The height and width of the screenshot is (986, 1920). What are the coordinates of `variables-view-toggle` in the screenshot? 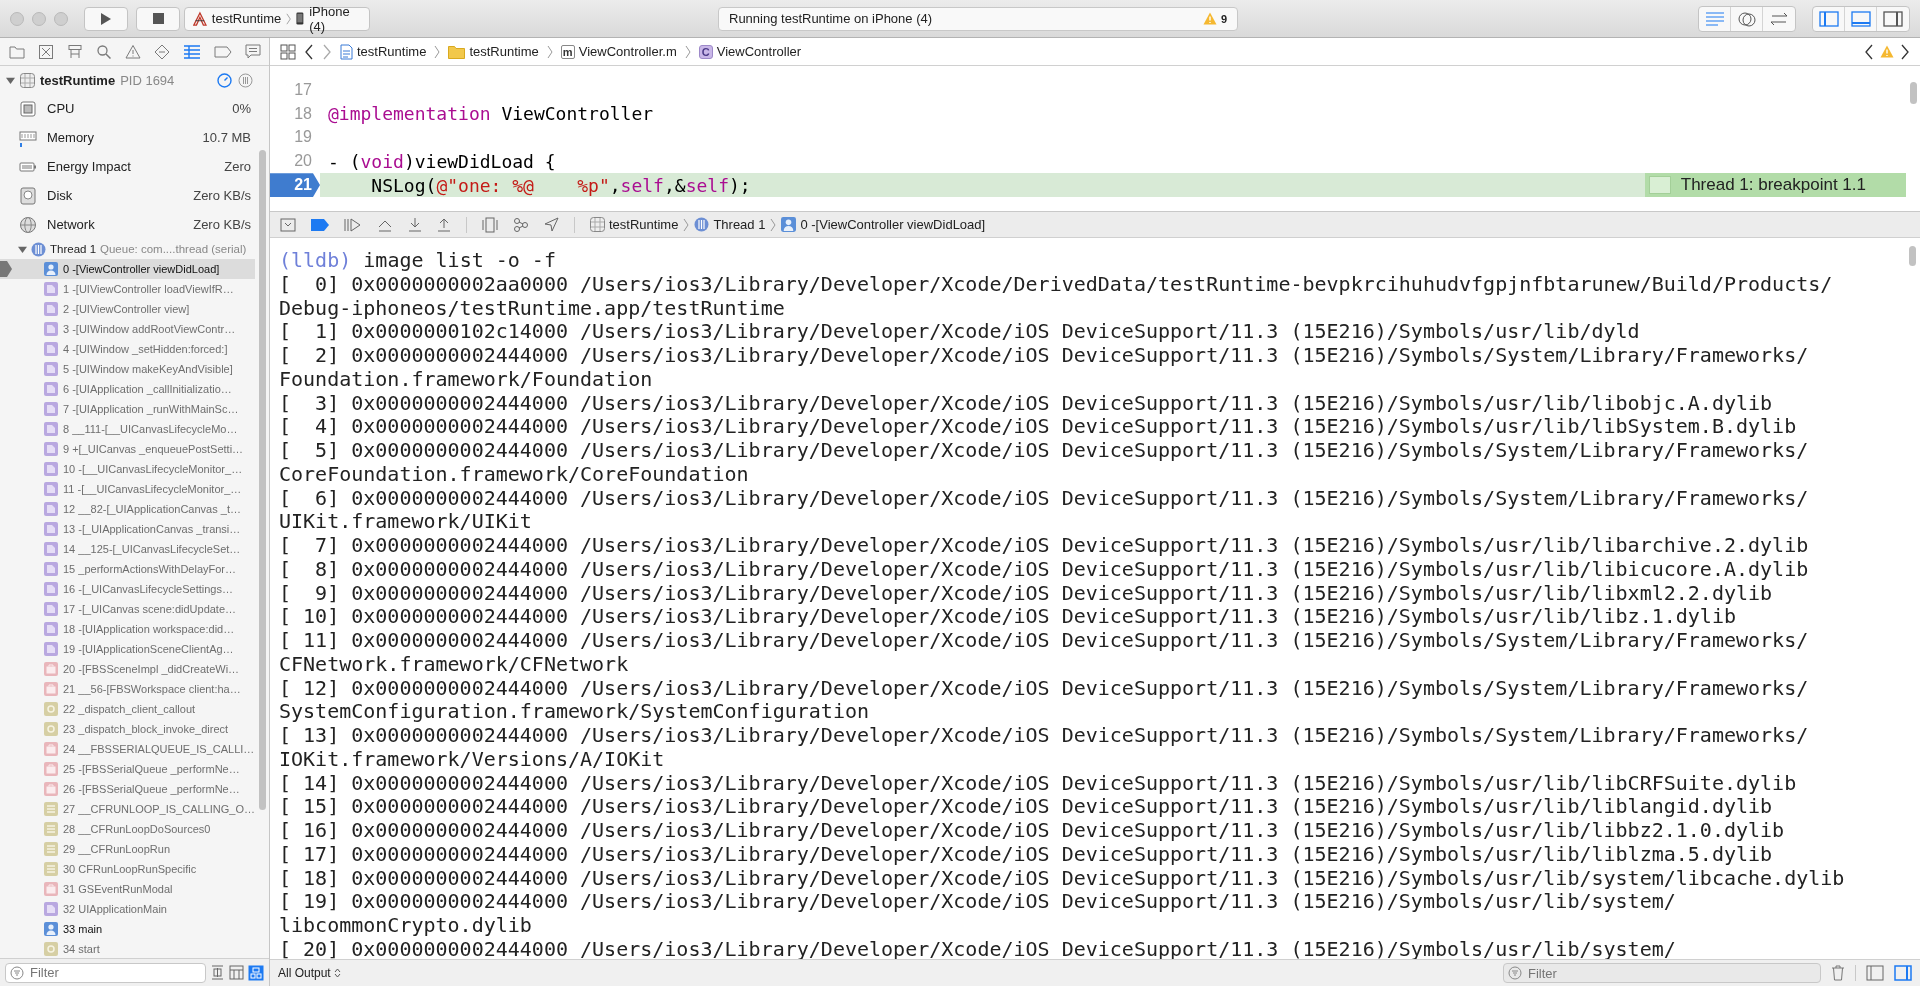 It's located at (1875, 973).